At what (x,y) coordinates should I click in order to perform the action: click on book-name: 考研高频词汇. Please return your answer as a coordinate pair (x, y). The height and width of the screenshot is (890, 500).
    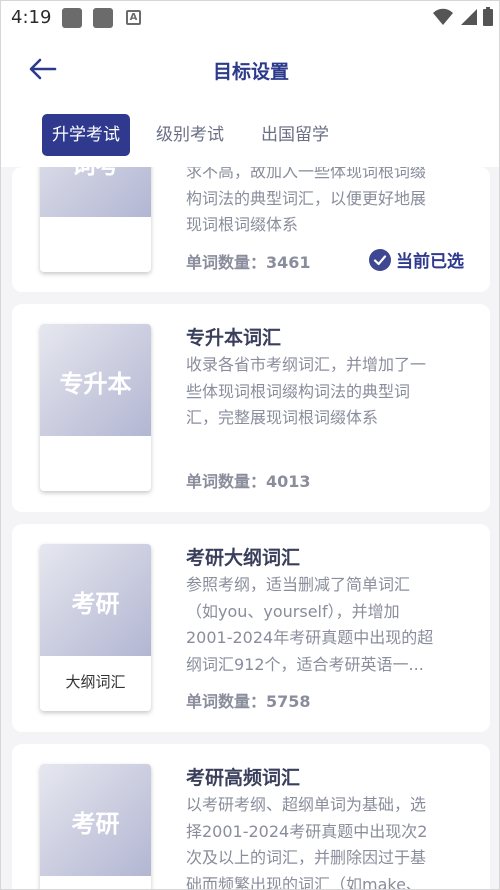
    Looking at the image, I should click on (243, 778).